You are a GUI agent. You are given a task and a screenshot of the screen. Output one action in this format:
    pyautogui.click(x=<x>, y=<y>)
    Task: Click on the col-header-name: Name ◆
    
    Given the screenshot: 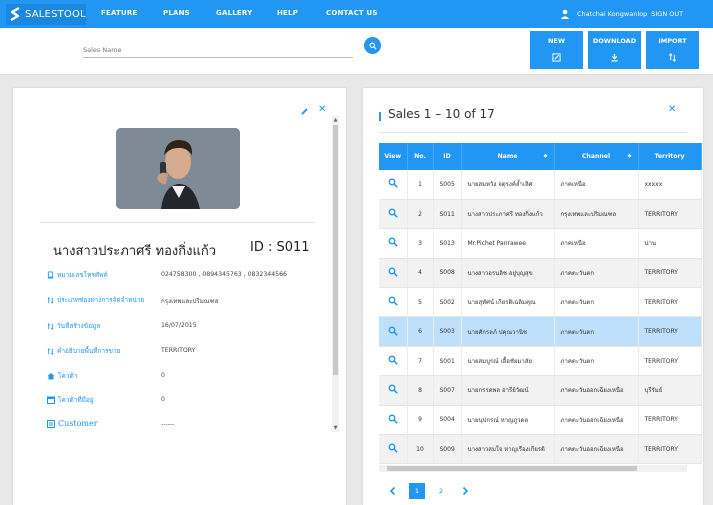 What is the action you would take?
    pyautogui.click(x=508, y=156)
    